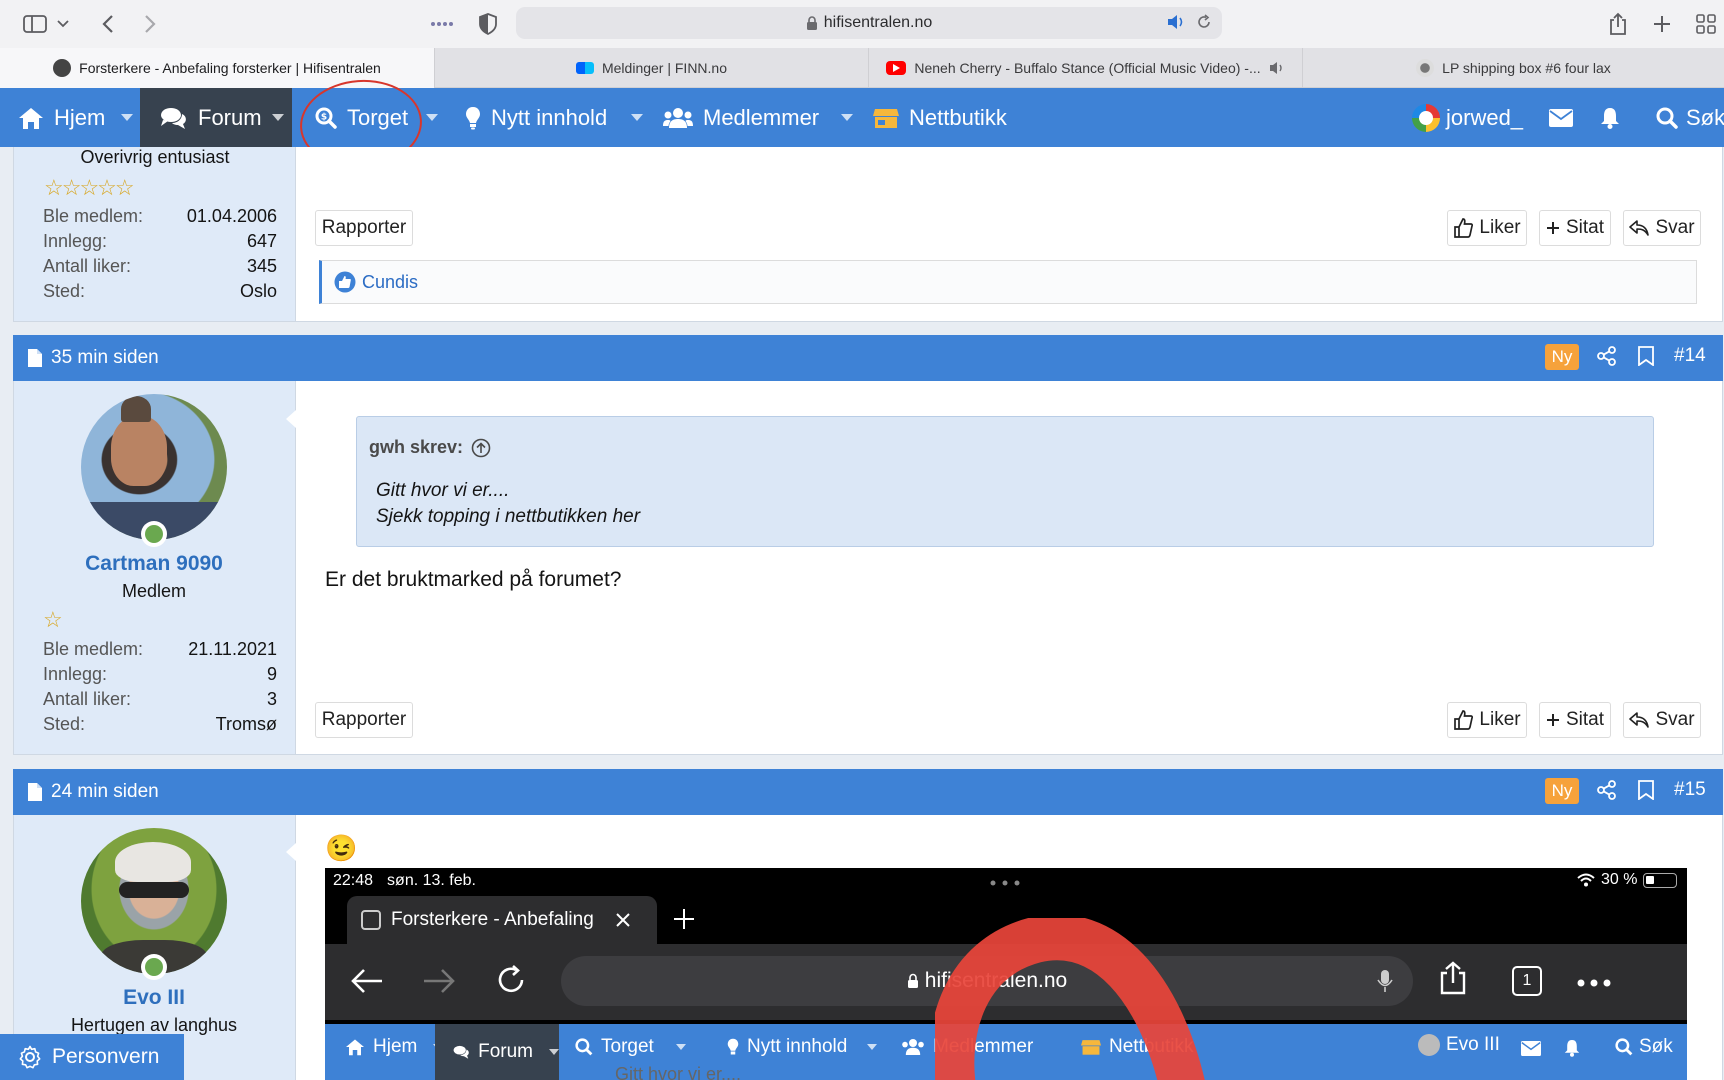 This screenshot has width=1724, height=1080. I want to click on liked-by-link: Cundis, so click(390, 282).